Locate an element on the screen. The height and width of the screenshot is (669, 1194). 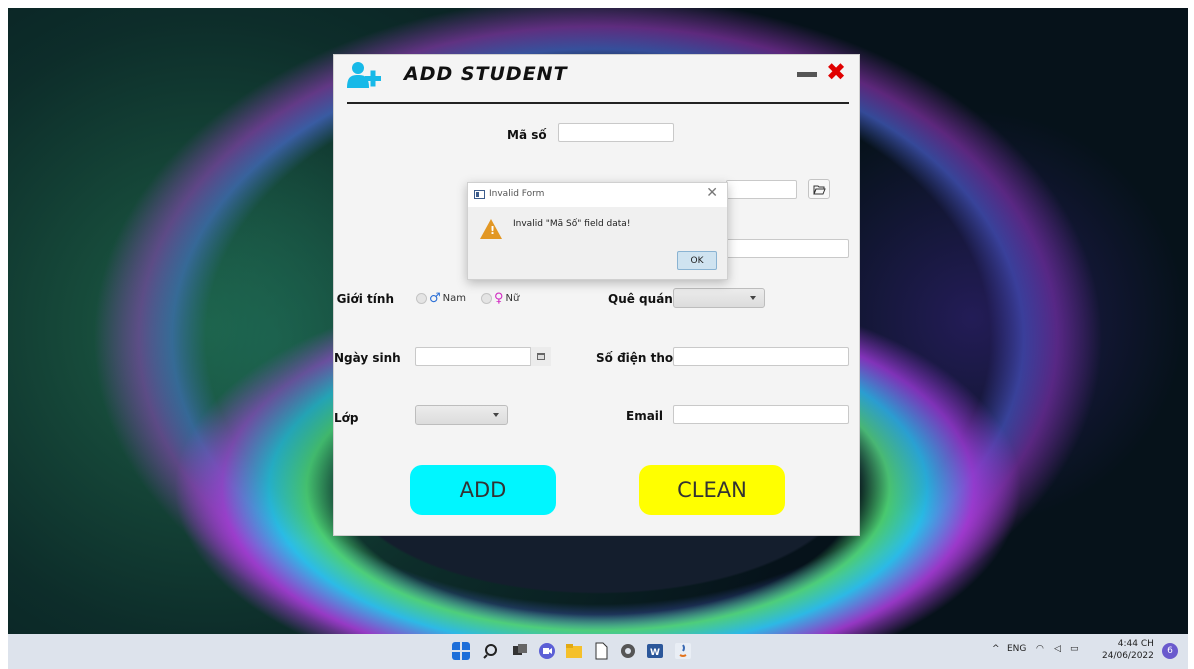
file-explorer-icon is located at coordinates (574, 651).